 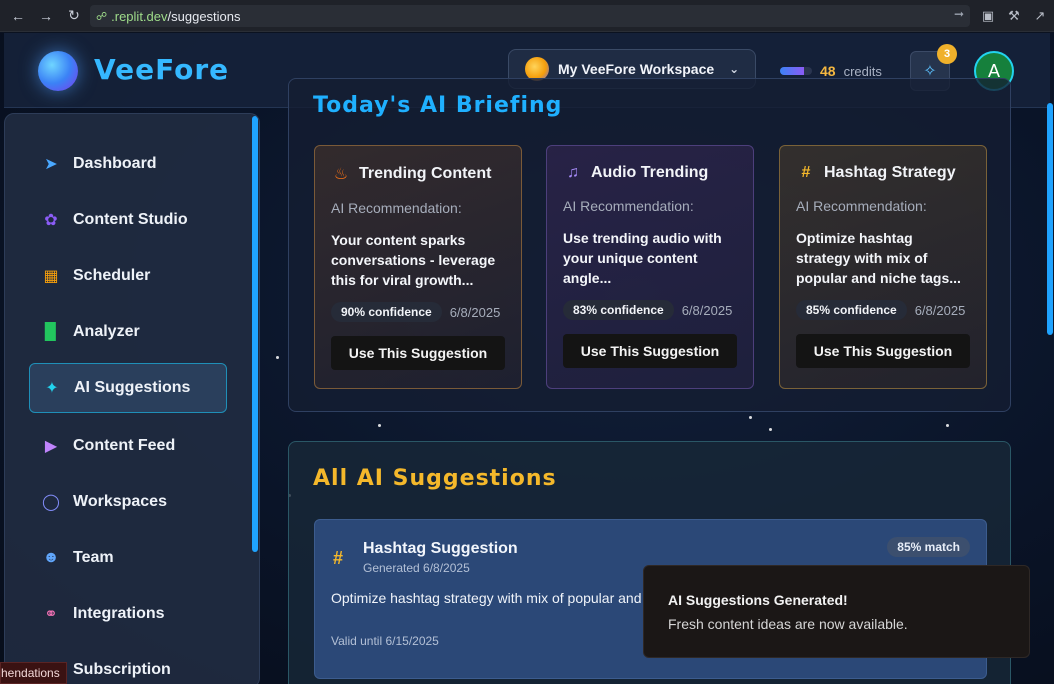 I want to click on credits-bar-fill, so click(x=792, y=71).